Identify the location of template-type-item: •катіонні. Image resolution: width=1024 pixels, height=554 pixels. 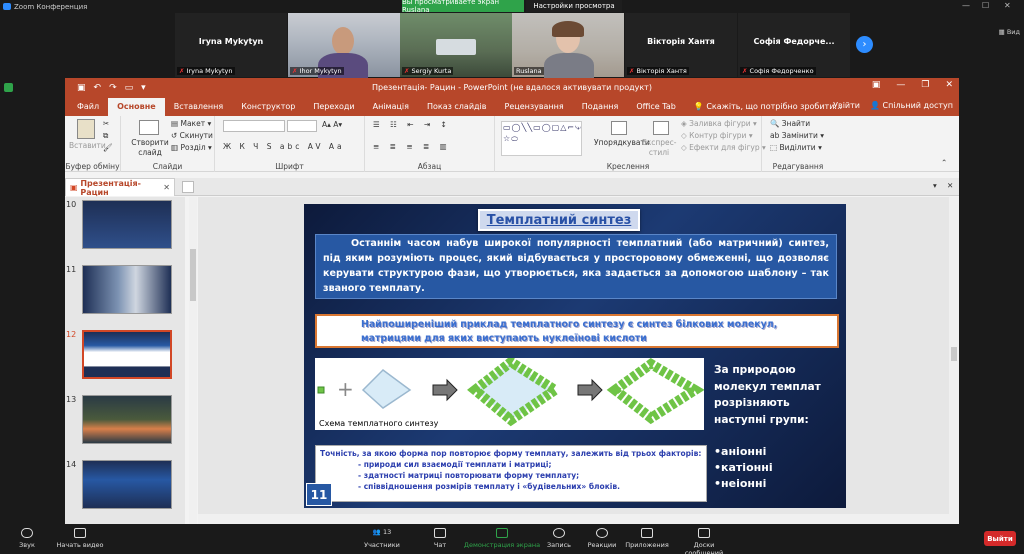
(743, 467).